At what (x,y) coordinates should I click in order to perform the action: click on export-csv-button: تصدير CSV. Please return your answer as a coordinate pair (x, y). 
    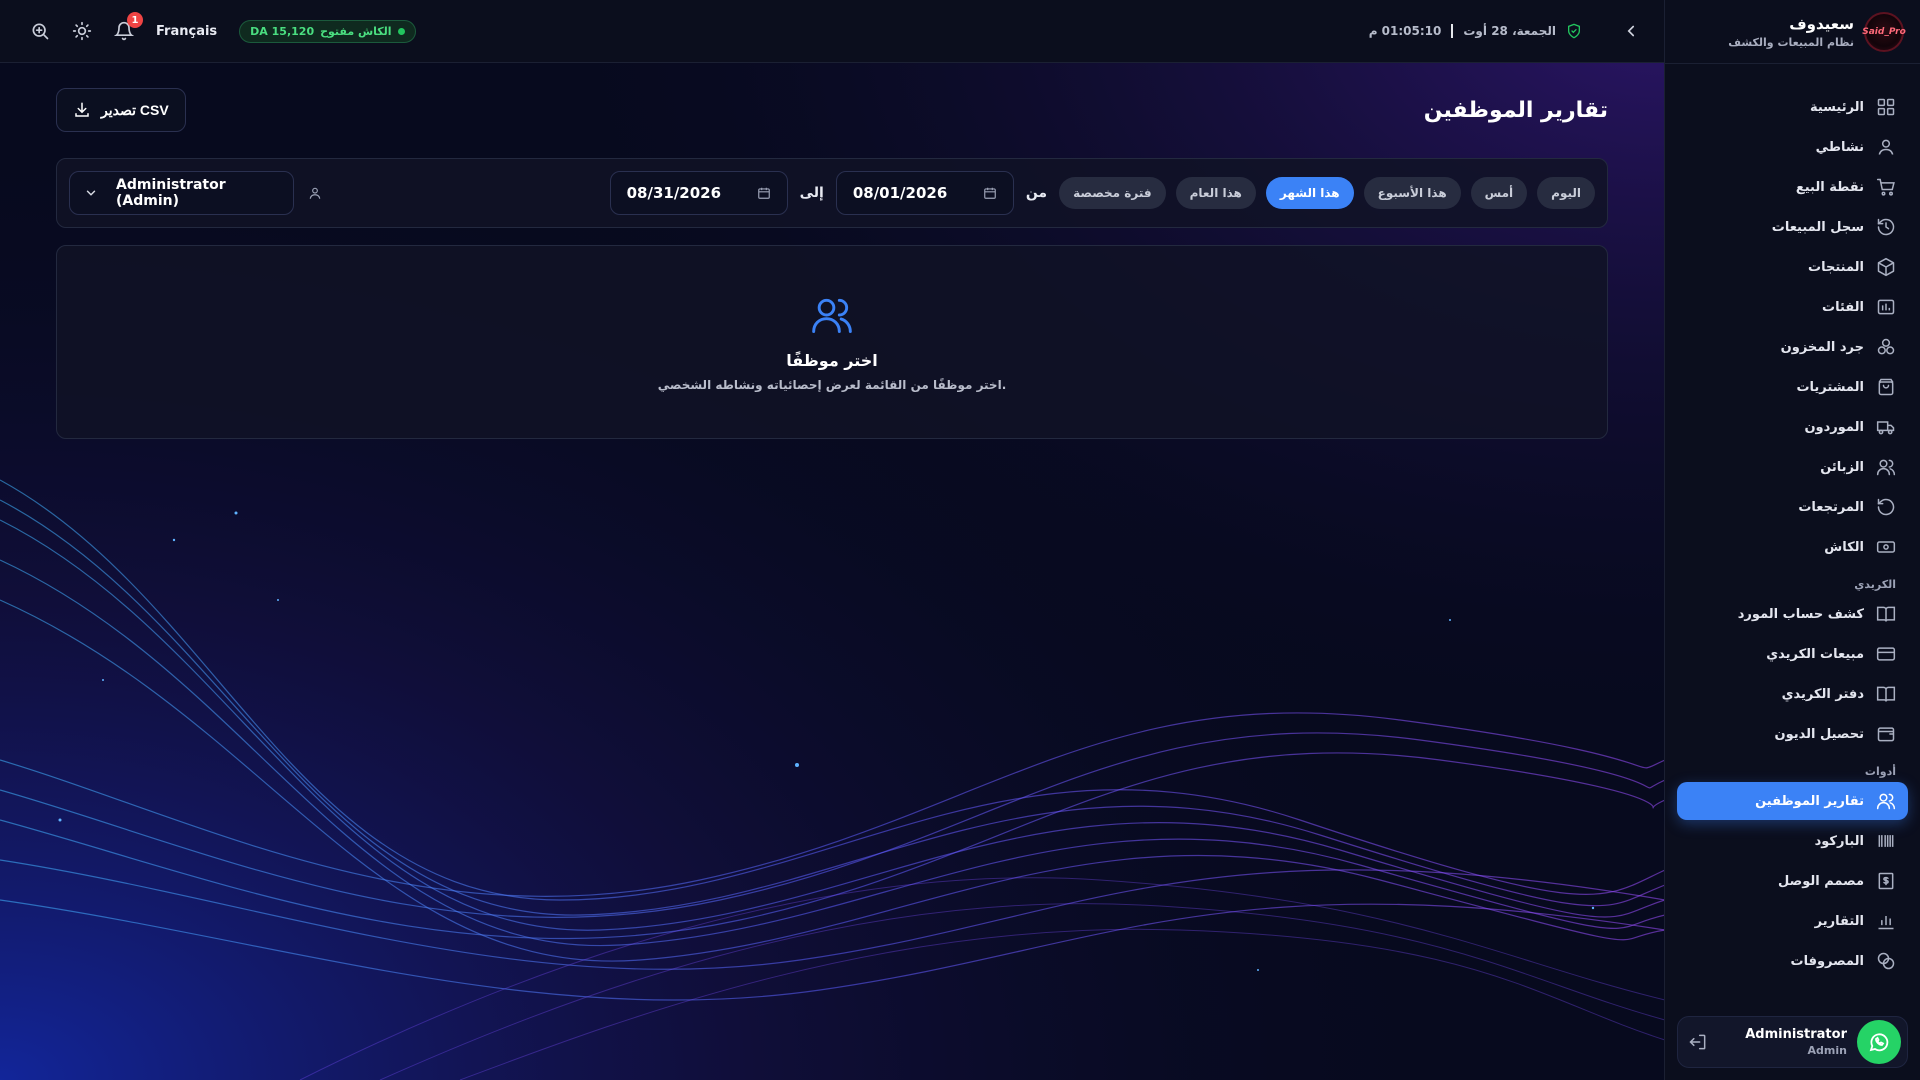
    Looking at the image, I should click on (121, 110).